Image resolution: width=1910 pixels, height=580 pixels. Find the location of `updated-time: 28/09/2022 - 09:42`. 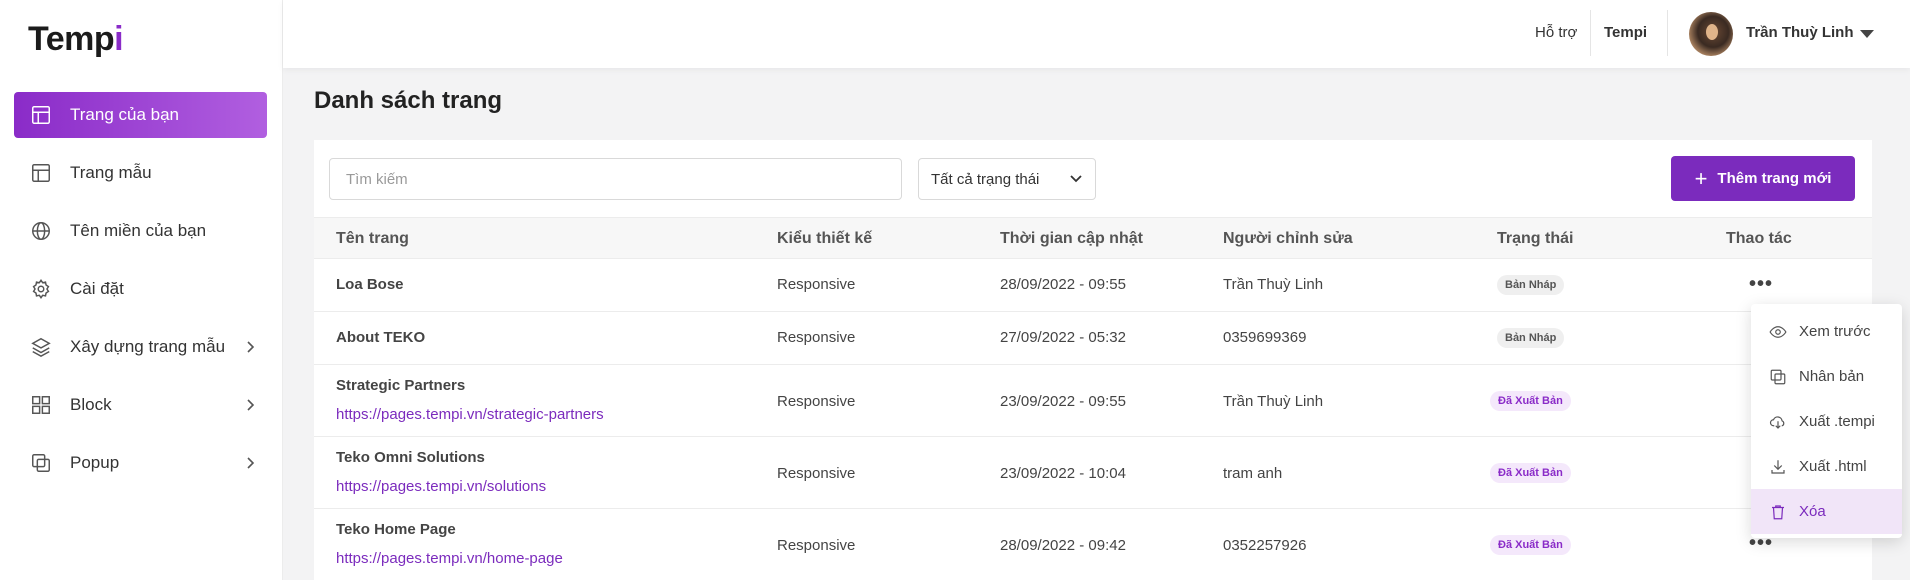

updated-time: 28/09/2022 - 09:42 is located at coordinates (1063, 545).